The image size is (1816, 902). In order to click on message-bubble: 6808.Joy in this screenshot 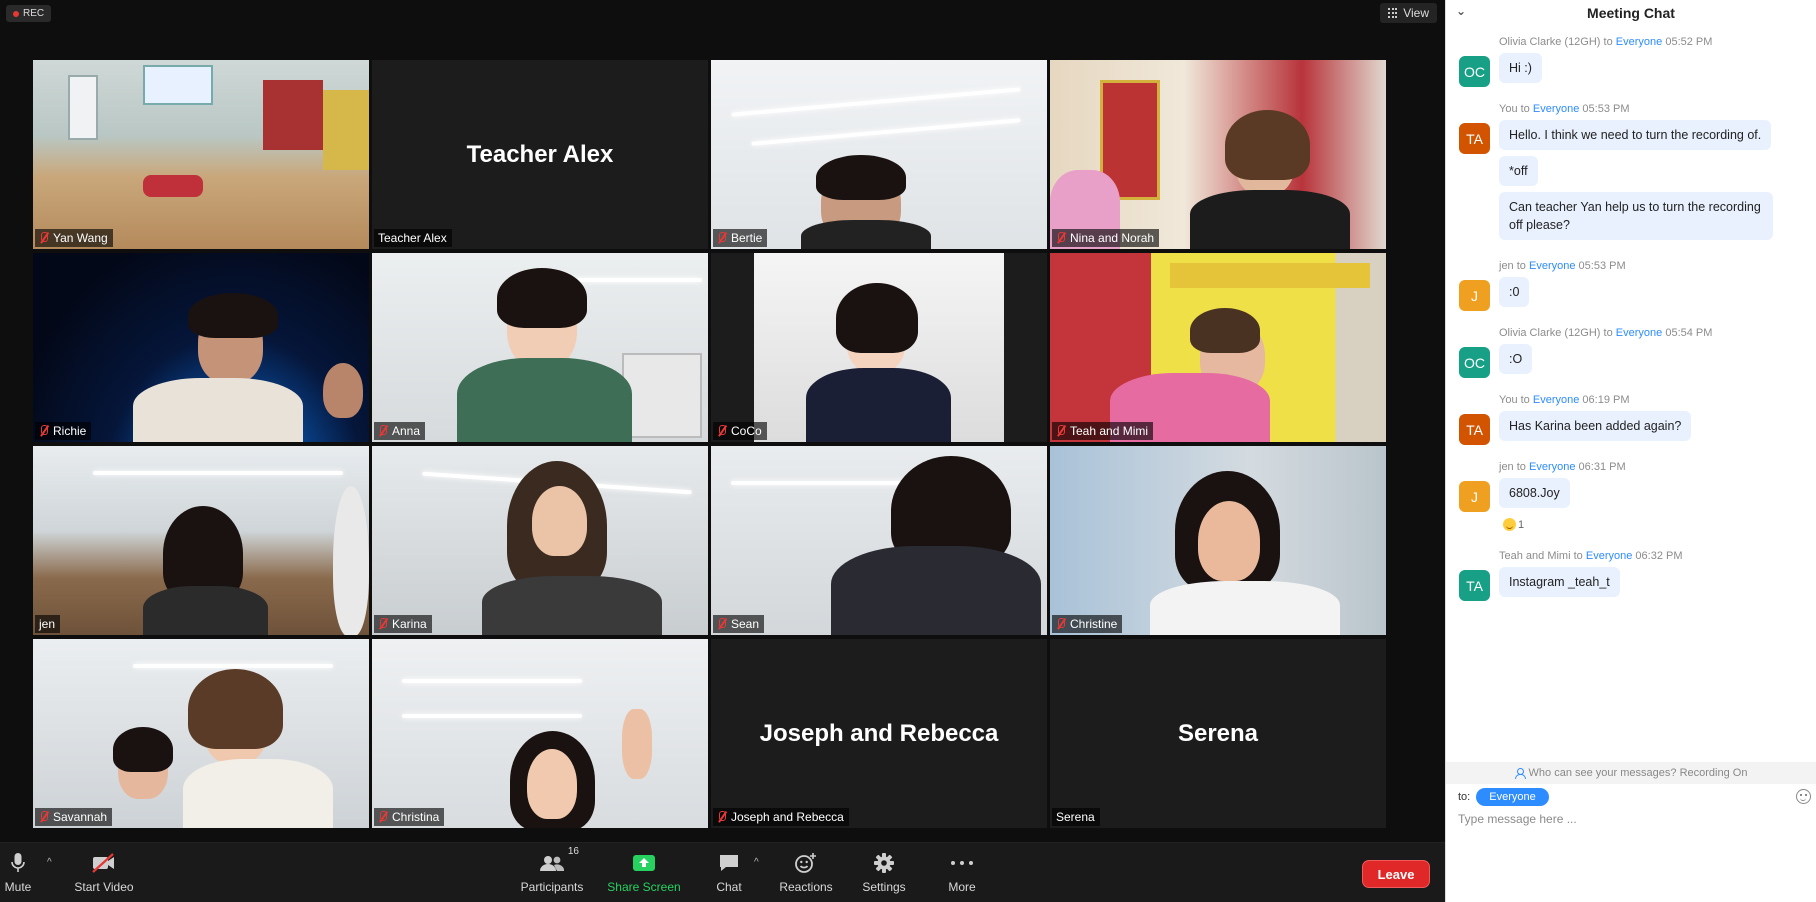, I will do `click(1534, 493)`.